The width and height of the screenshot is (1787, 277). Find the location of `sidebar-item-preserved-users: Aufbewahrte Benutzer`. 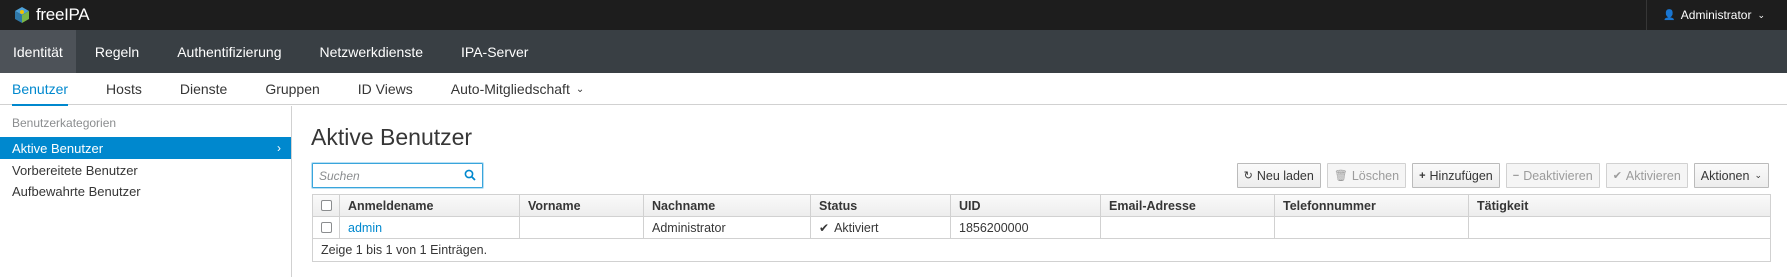

sidebar-item-preserved-users: Aufbewahrte Benutzer is located at coordinates (145, 191).